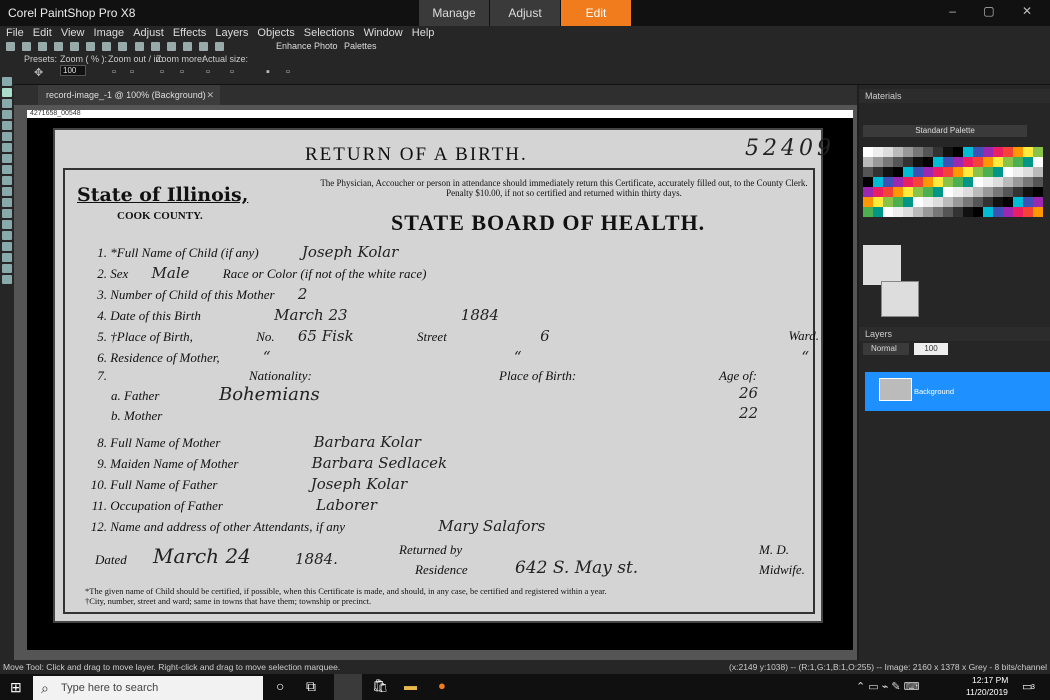 This screenshot has width=1050, height=700. What do you see at coordinates (7, 246) in the screenshot?
I see `shape-tool-icon` at bounding box center [7, 246].